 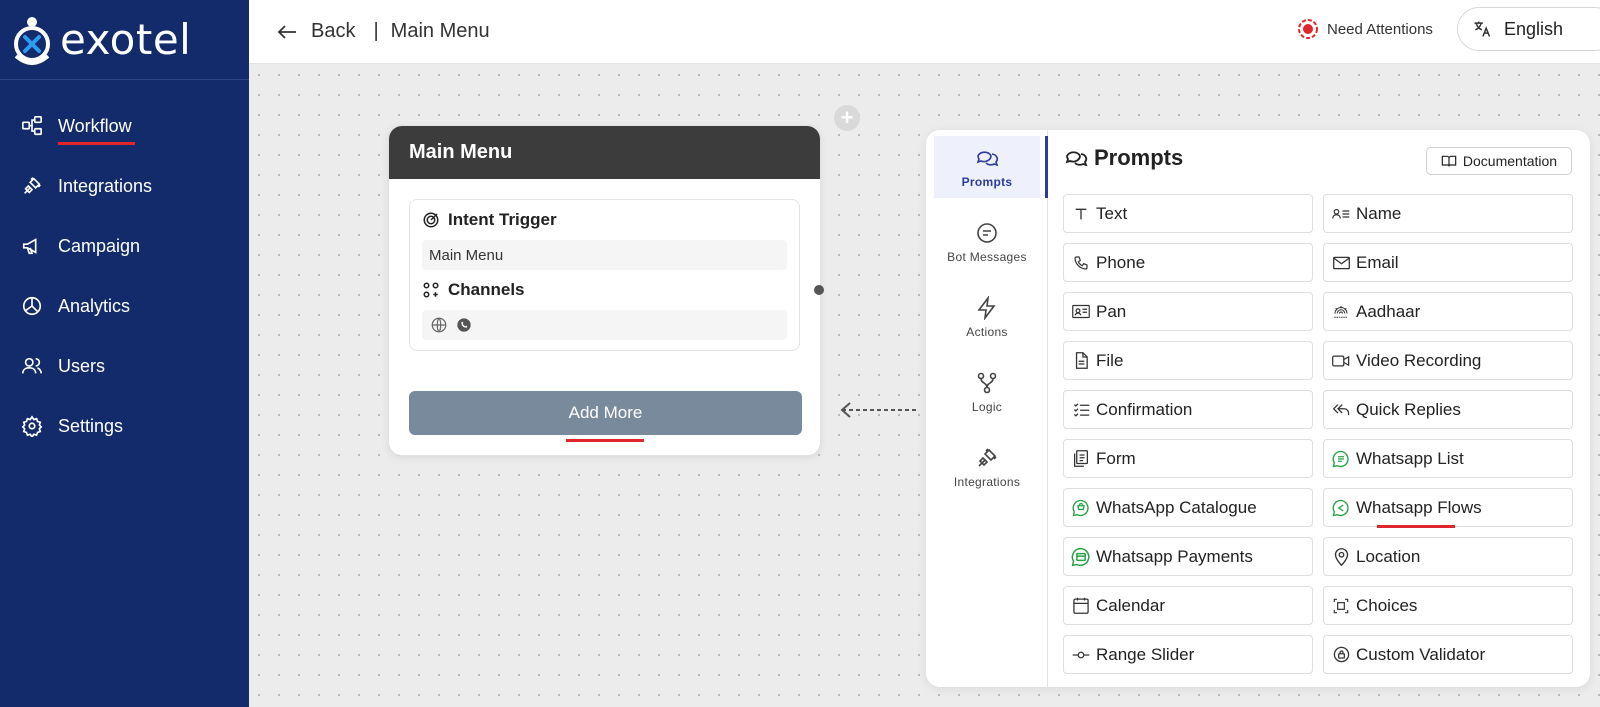 What do you see at coordinates (94, 305) in the screenshot?
I see `sidebar-item-label: Analytics` at bounding box center [94, 305].